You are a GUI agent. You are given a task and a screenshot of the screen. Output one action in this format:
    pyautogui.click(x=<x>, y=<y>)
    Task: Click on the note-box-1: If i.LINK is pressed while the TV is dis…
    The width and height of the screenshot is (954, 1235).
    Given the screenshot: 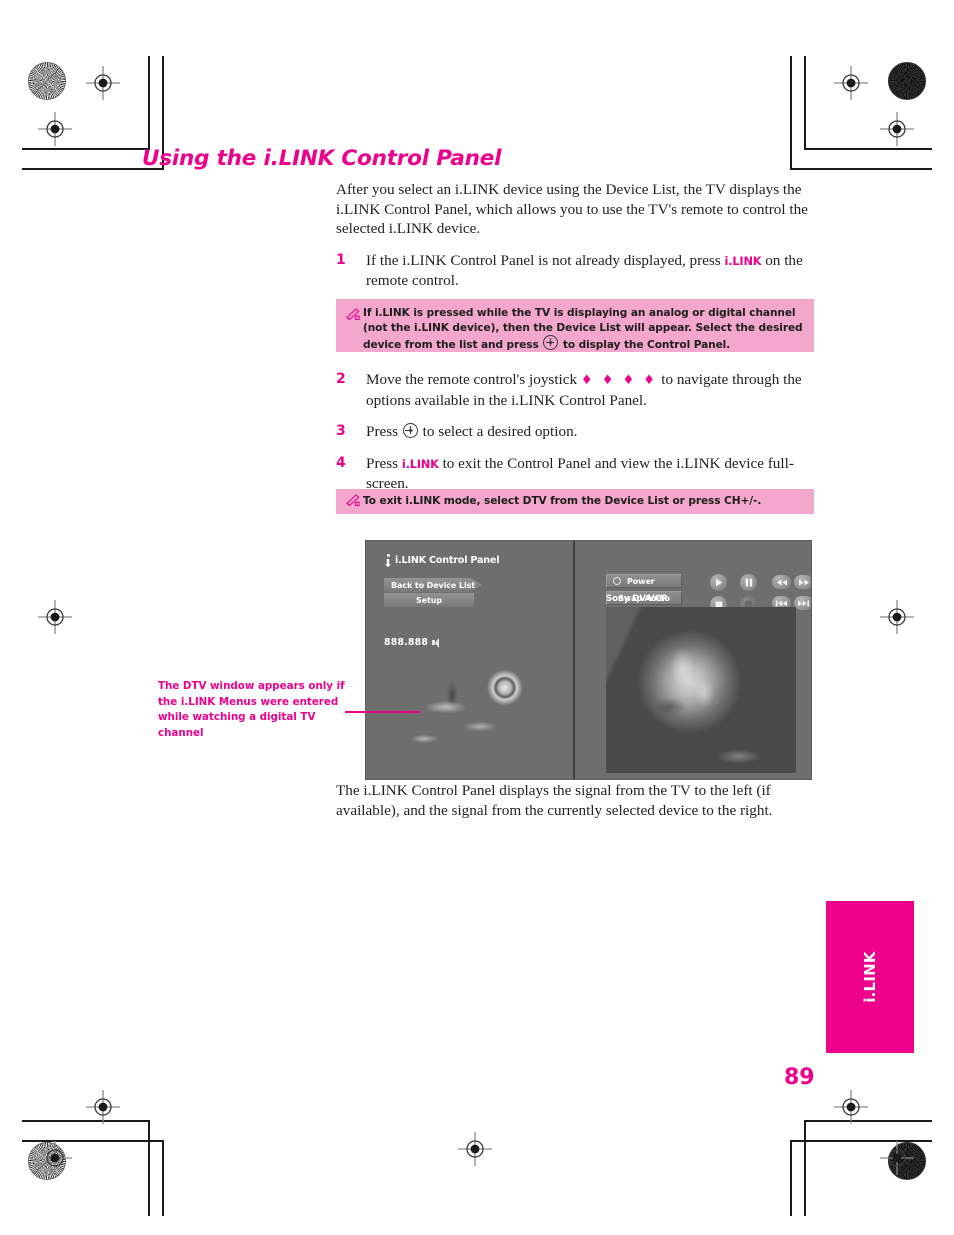 What is the action you would take?
    pyautogui.click(x=575, y=325)
    